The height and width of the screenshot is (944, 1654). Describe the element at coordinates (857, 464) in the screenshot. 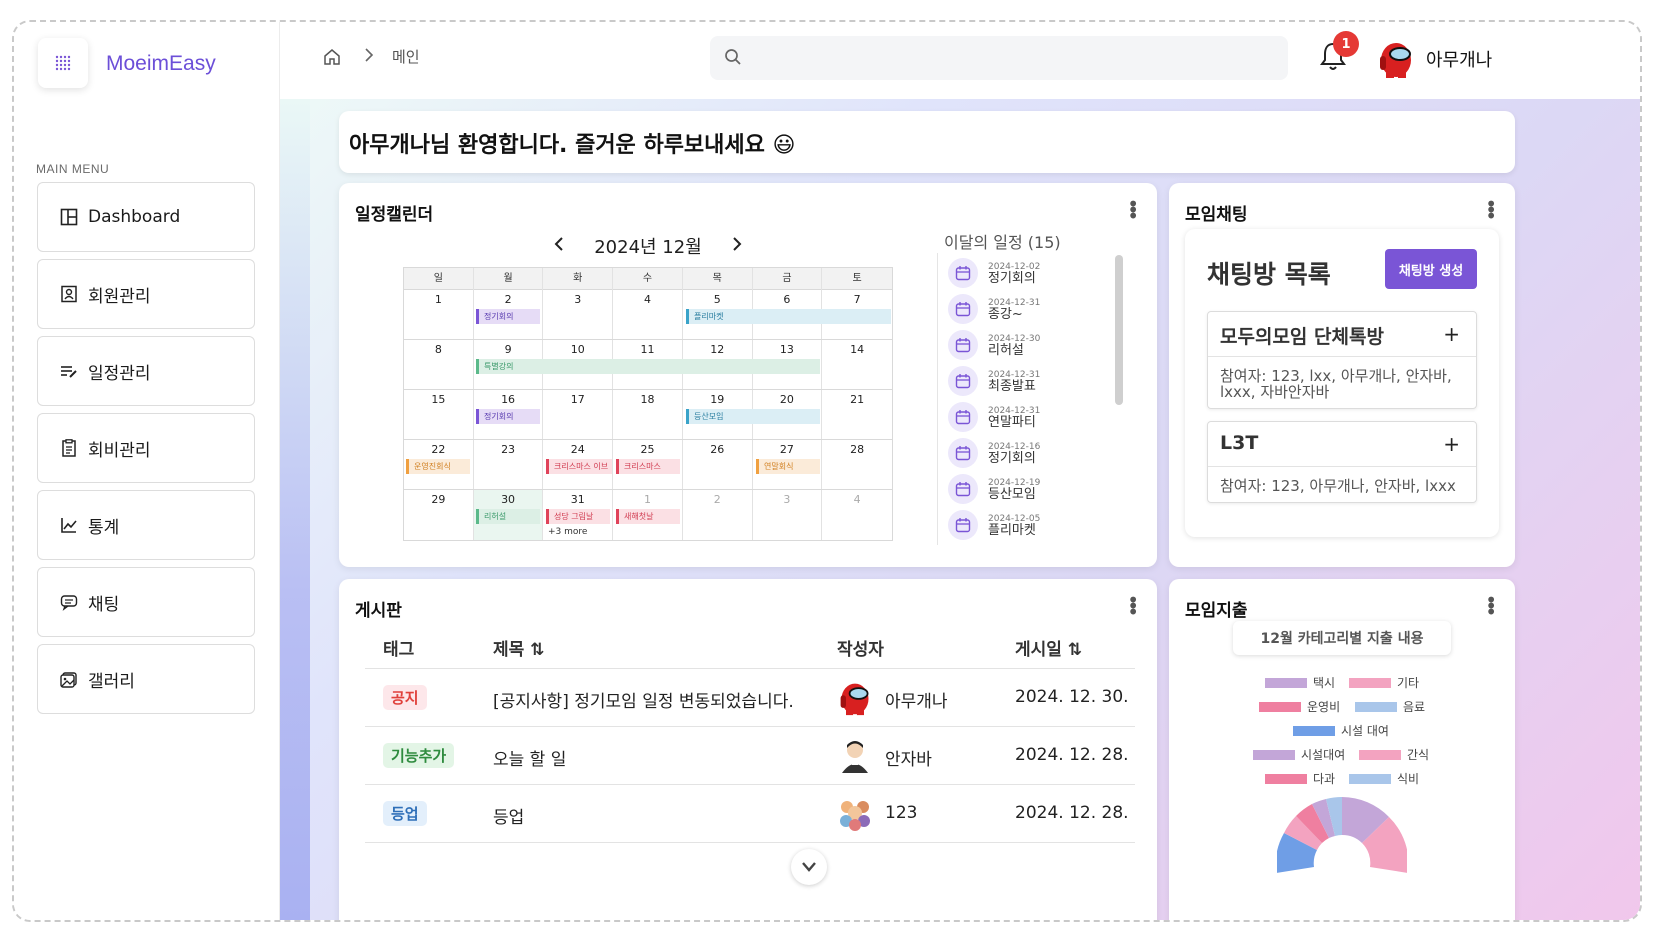

I see `calendar-day: 28` at that location.